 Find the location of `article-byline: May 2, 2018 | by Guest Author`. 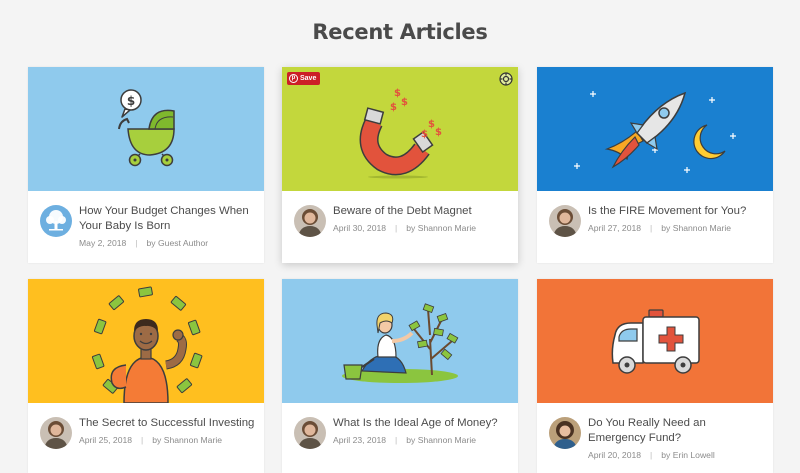

article-byline: May 2, 2018 | by Guest Author is located at coordinates (143, 243).